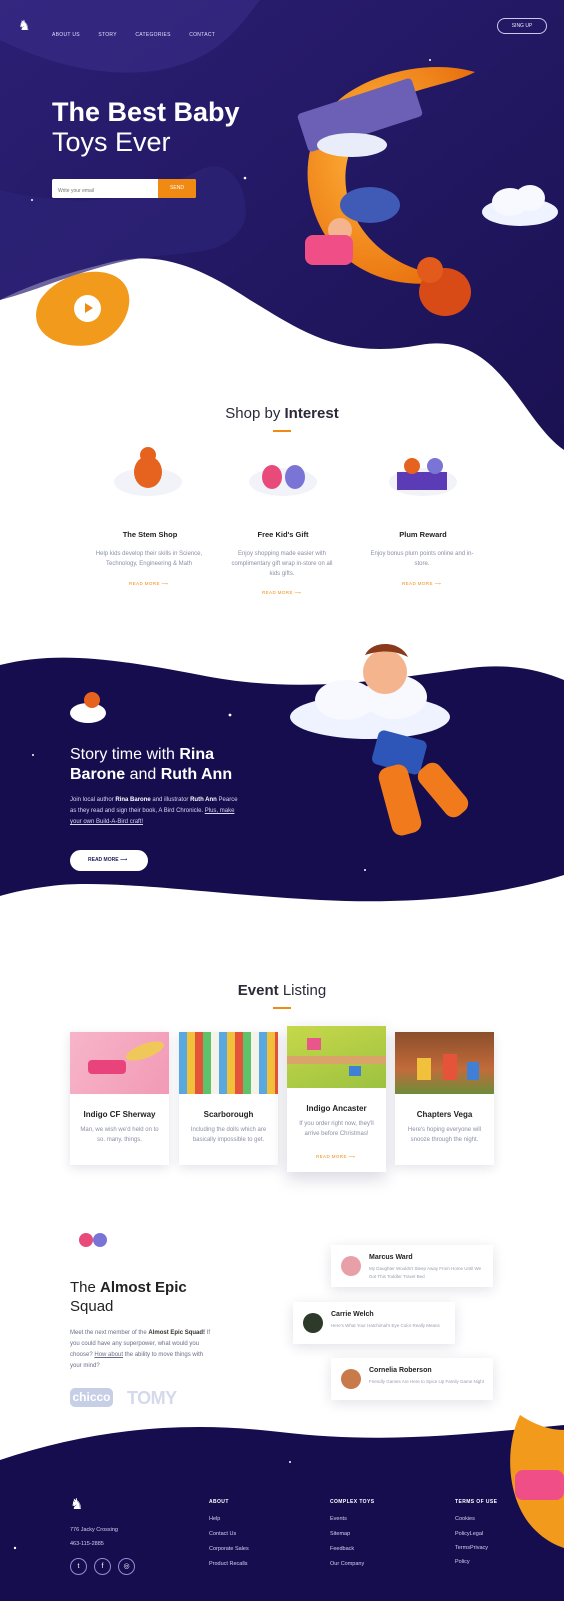 Image resolution: width=564 pixels, height=1601 pixels. Describe the element at coordinates (119, 1063) in the screenshot. I see `event-image-toy-gun` at that location.